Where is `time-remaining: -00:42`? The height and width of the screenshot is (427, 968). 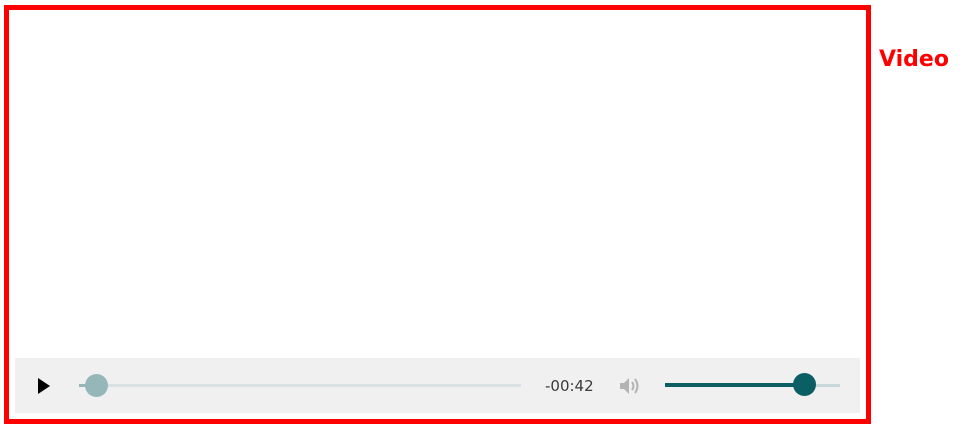
time-remaining: -00:42 is located at coordinates (569, 386).